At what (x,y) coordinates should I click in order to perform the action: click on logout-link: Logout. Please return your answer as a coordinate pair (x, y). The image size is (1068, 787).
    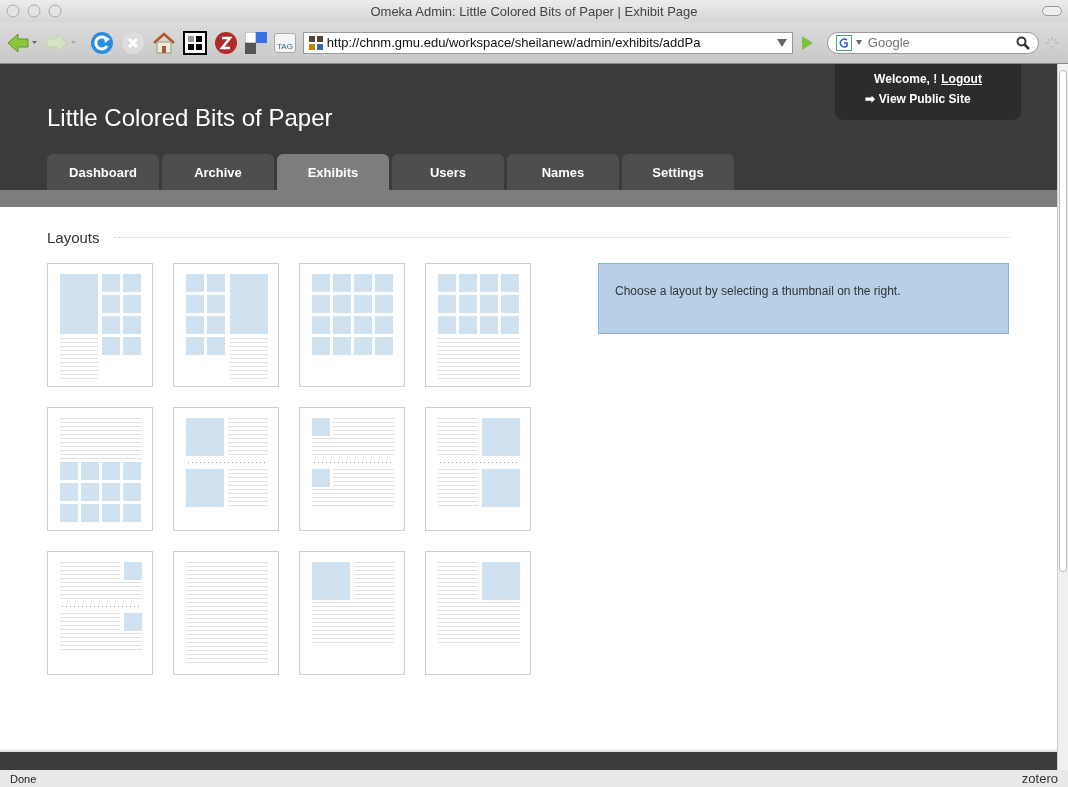
    Looking at the image, I should click on (961, 79).